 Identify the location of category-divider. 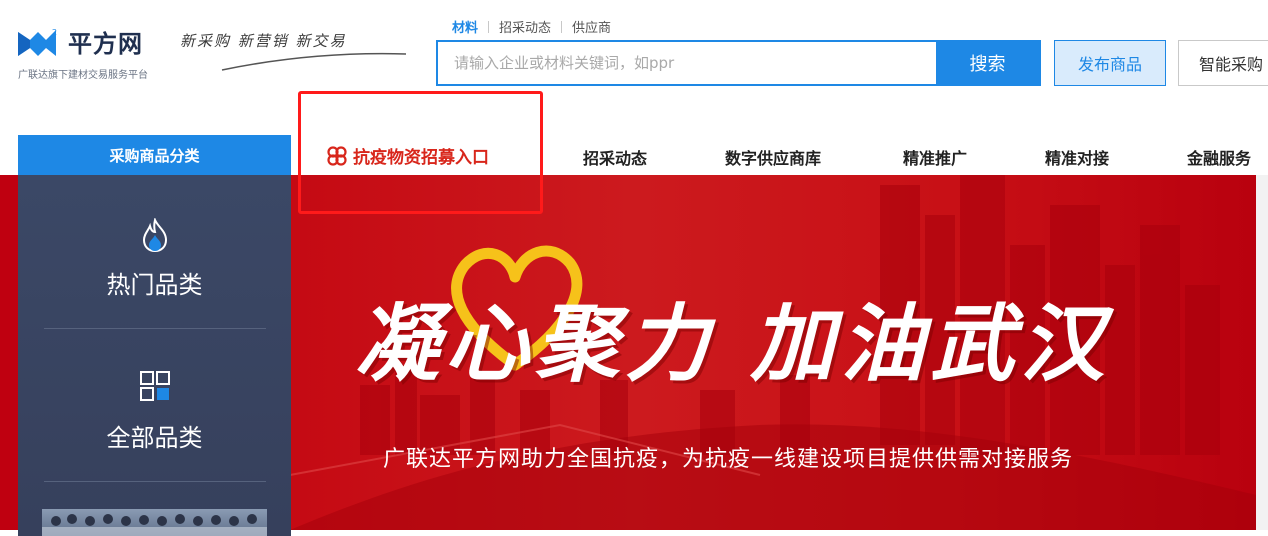
(155, 481).